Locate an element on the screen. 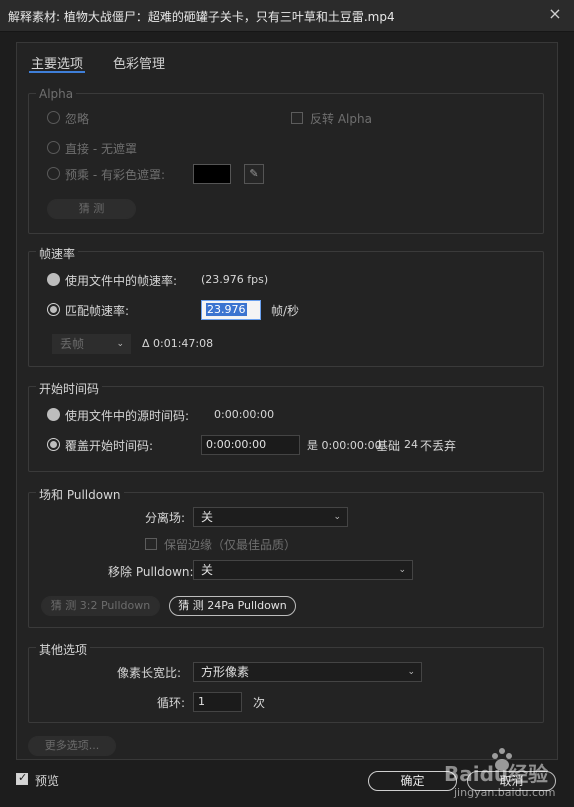 Image resolution: width=574 pixels, height=807 pixels. use-file-framerate-label: 使用文件中的帧速率: is located at coordinates (121, 281).